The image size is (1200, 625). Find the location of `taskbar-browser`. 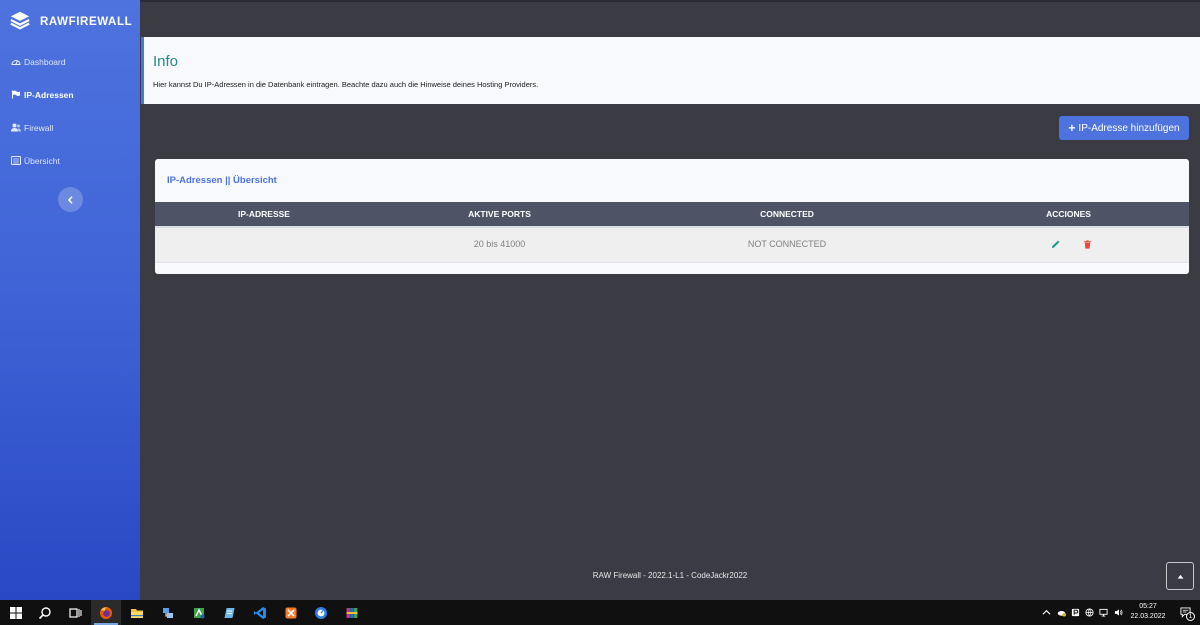

taskbar-browser is located at coordinates (321, 612).